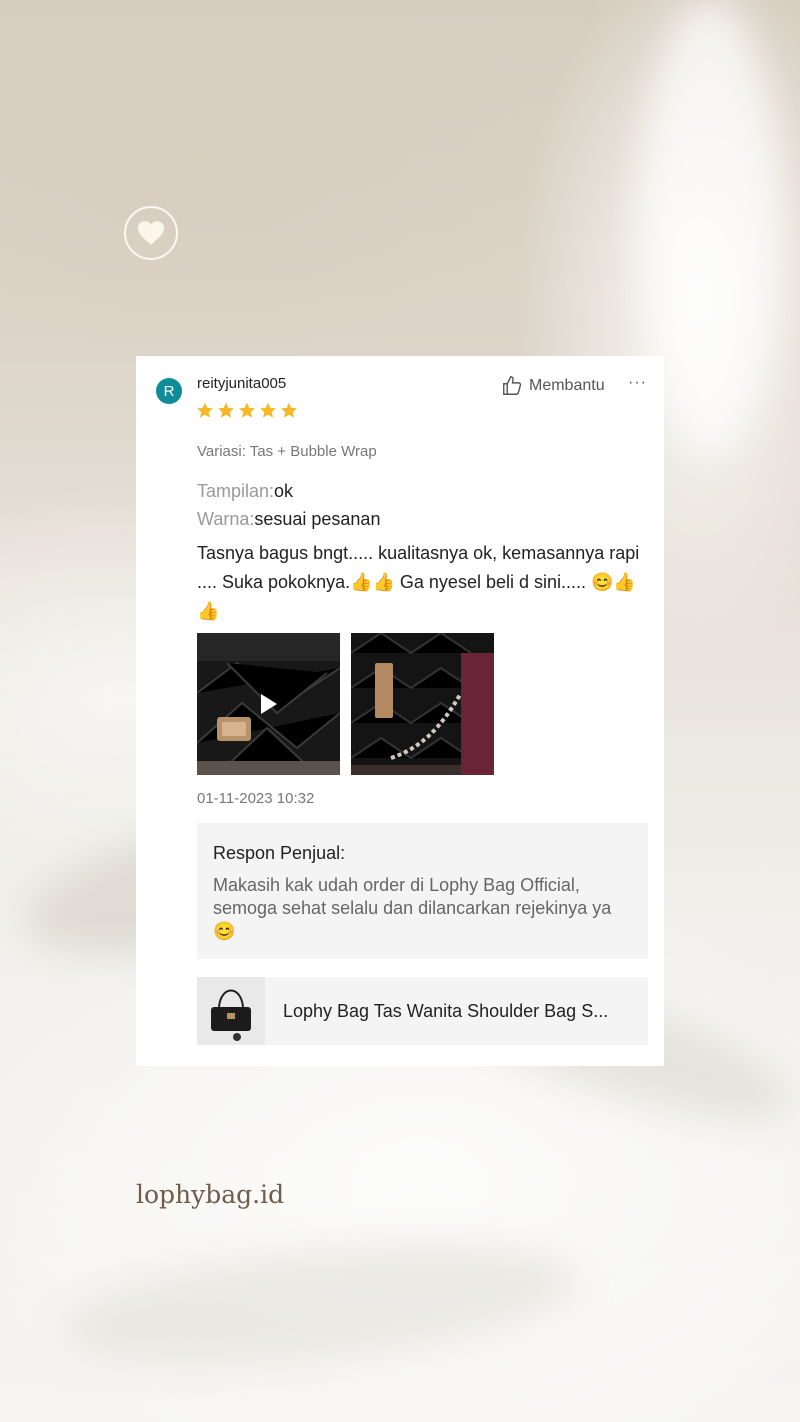  I want to click on helpful-button: Membantu, so click(553, 385).